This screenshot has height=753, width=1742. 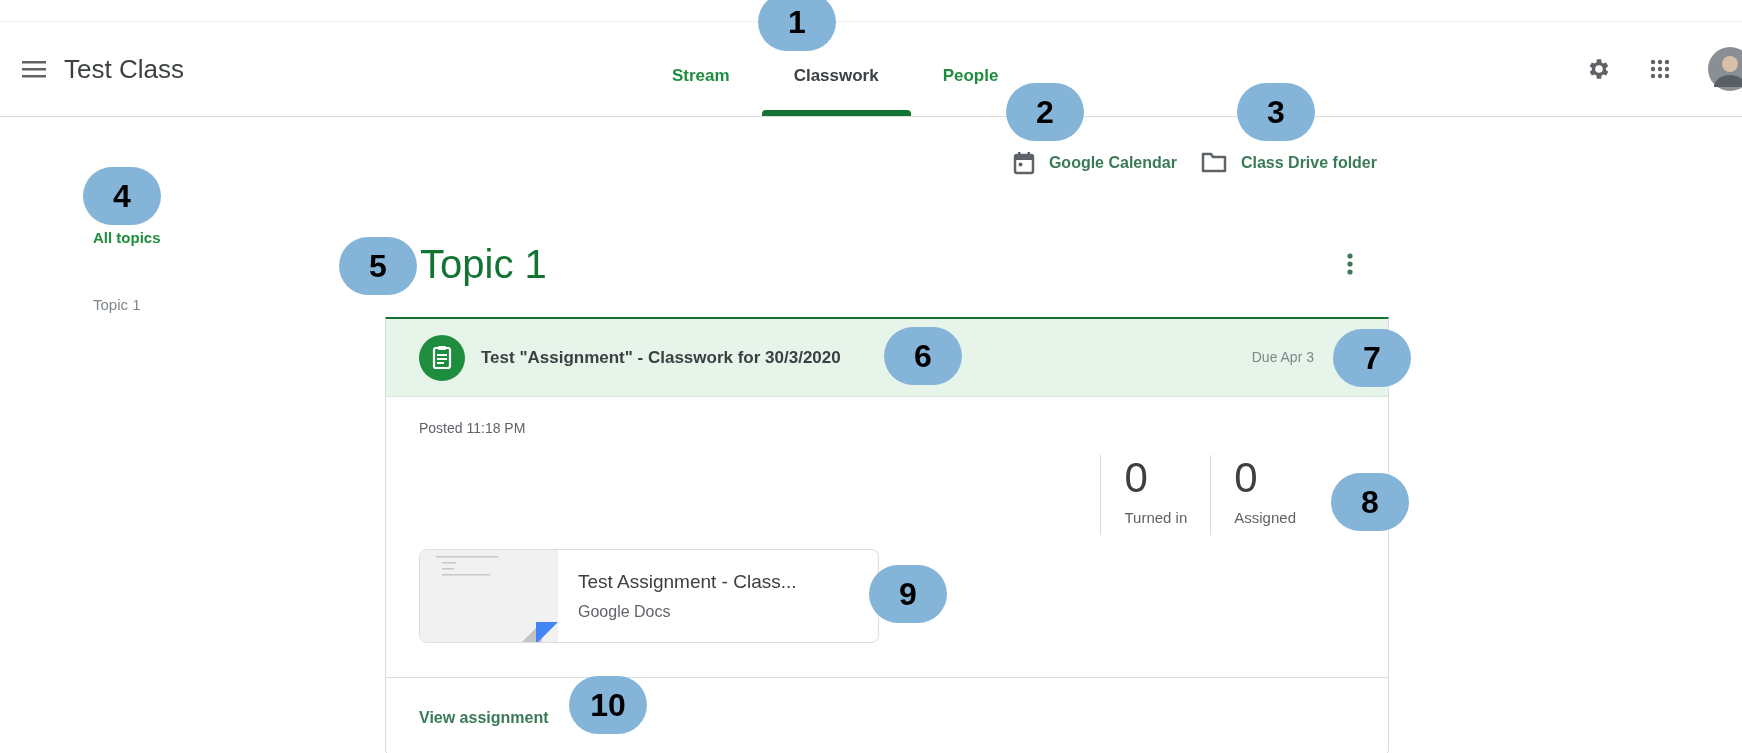 I want to click on posted-time: Posted 11:18 PM, so click(x=473, y=428).